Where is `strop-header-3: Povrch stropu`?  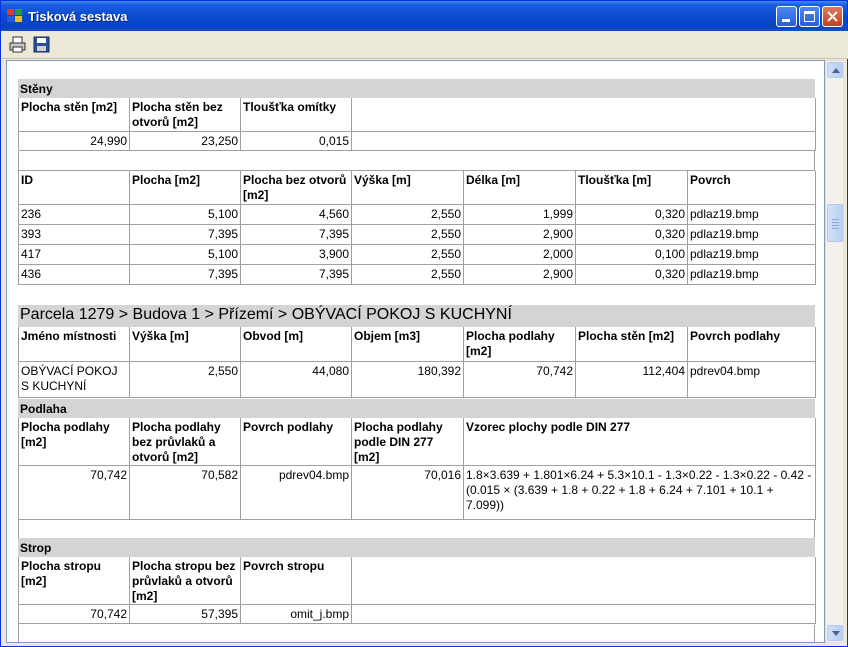
strop-header-3: Povrch stropu is located at coordinates (296, 581).